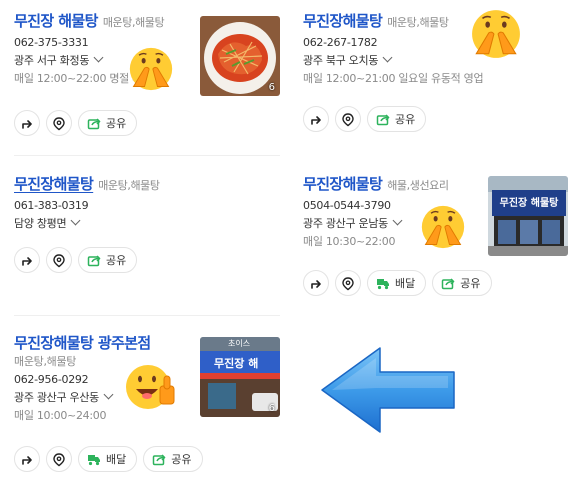 The height and width of the screenshot is (480, 580). What do you see at coordinates (150, 387) in the screenshot?
I see `thumbs-up-emoji-icon` at bounding box center [150, 387].